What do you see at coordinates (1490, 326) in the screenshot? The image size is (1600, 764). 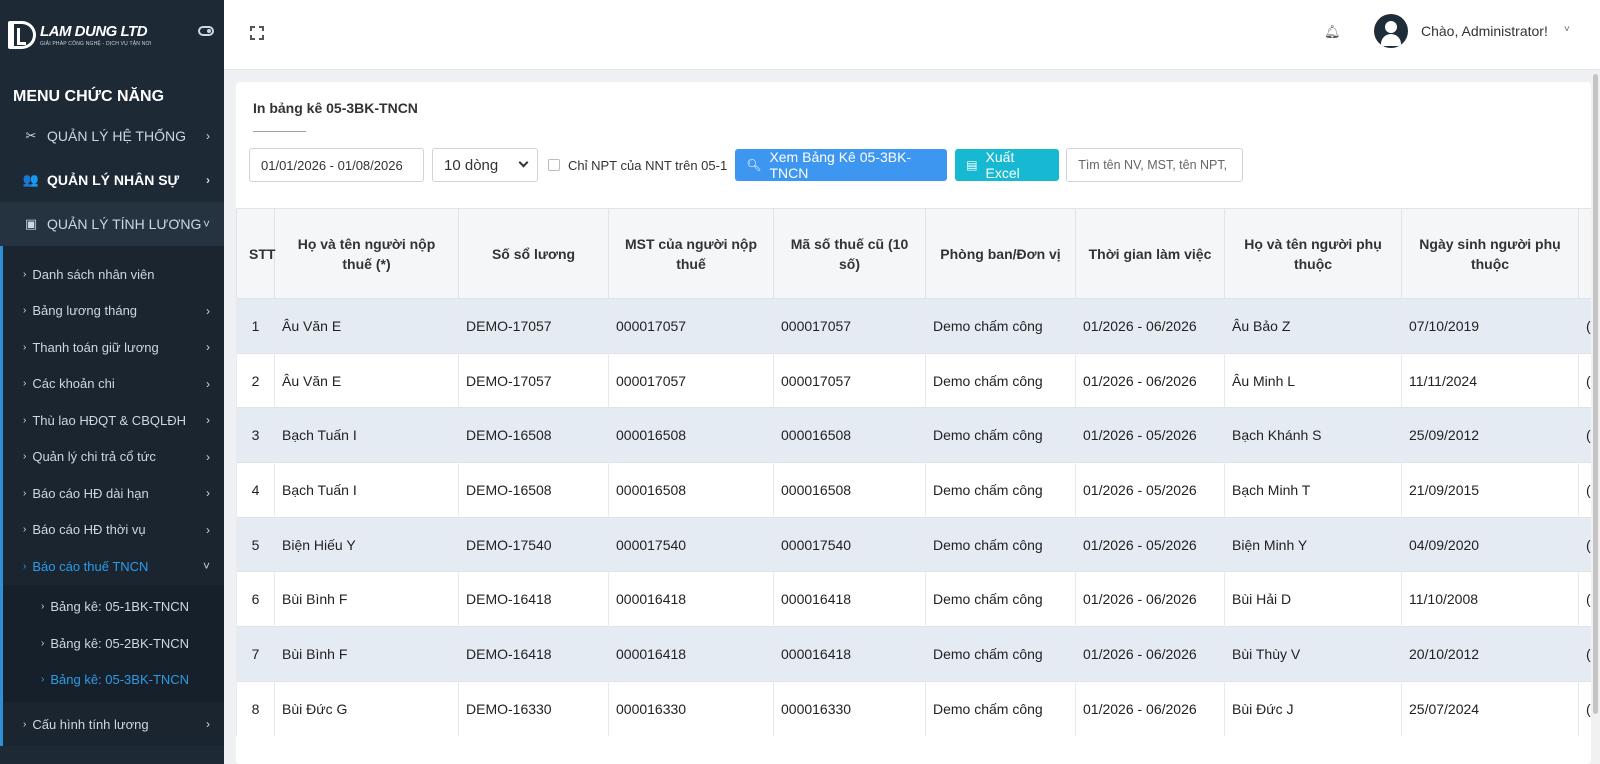 I see `table-cell: 07/10/2019` at bounding box center [1490, 326].